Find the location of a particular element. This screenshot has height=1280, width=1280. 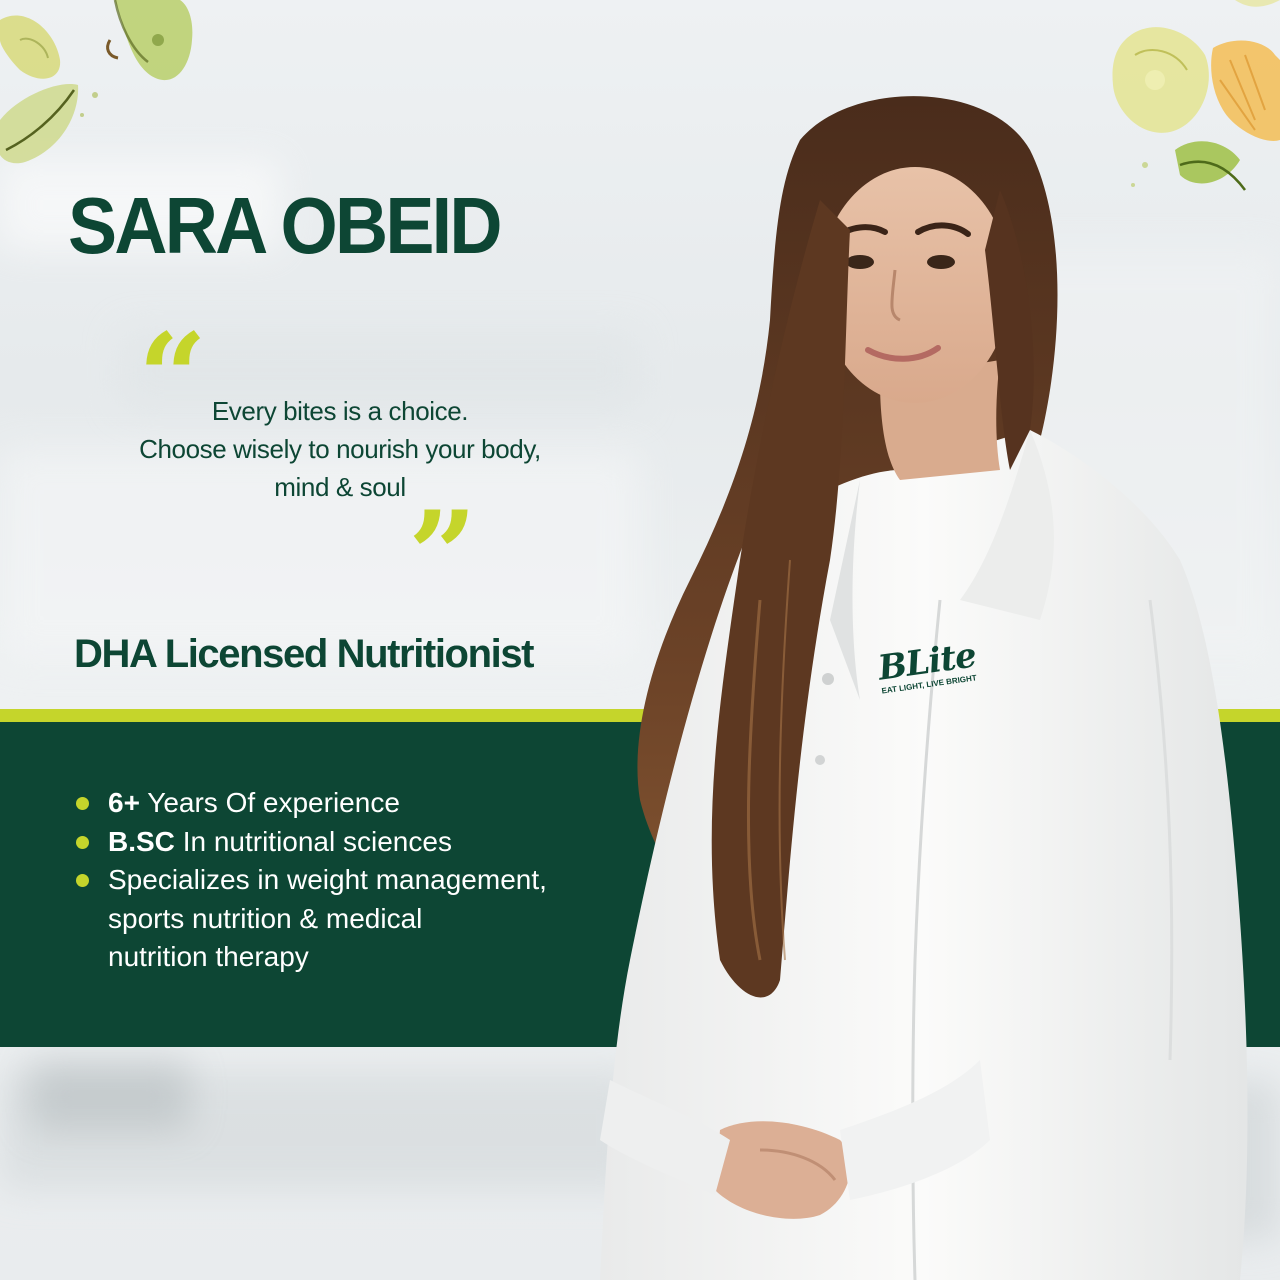

close-quote-icon: ” is located at coordinates (443, 555).